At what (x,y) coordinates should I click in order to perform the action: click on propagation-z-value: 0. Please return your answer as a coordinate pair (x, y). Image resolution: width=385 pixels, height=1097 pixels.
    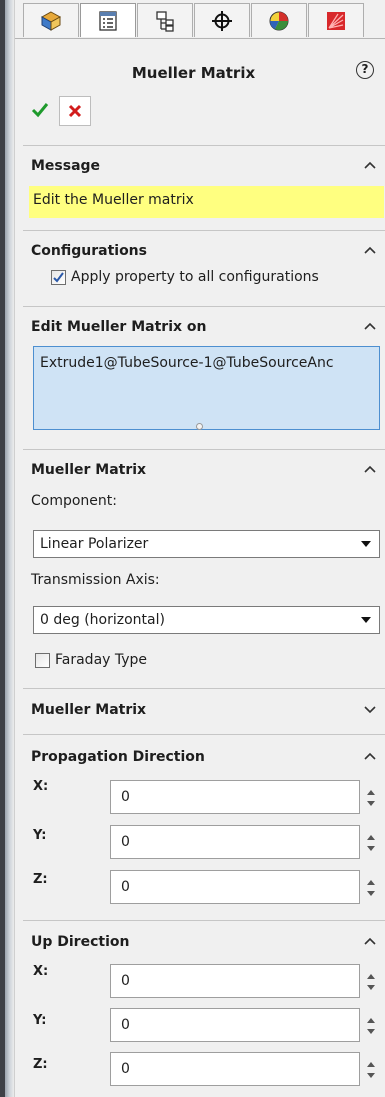
    Looking at the image, I should click on (125, 887).